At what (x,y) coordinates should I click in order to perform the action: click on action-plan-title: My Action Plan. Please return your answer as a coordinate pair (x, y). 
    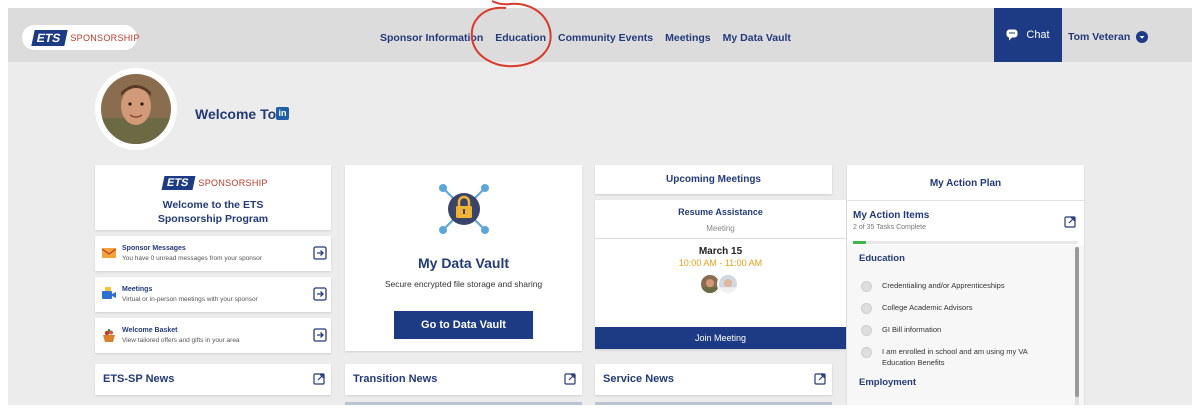
    Looking at the image, I should click on (965, 183).